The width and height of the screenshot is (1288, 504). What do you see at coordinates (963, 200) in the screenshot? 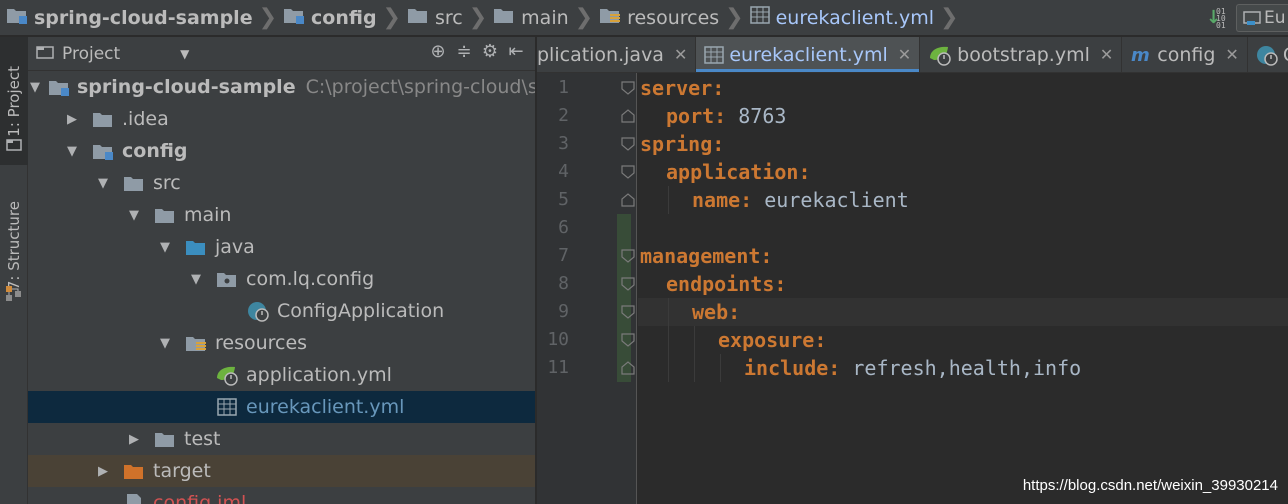
I see `code-line: name: eurekaclient` at bounding box center [963, 200].